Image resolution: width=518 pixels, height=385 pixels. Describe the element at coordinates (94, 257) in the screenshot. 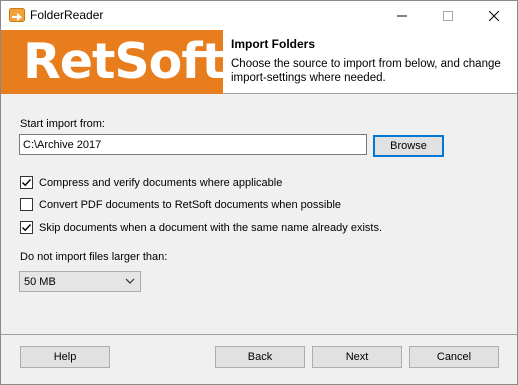

I see `size-limit-label: Do not import files larger than:` at that location.